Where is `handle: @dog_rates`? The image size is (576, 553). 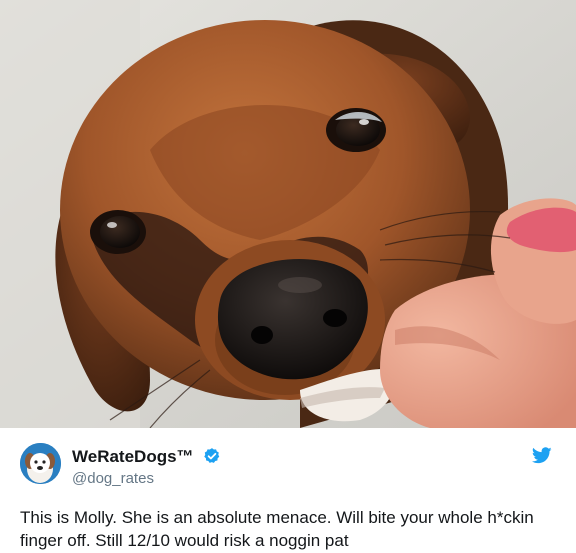
handle: @dog_rates is located at coordinates (113, 478).